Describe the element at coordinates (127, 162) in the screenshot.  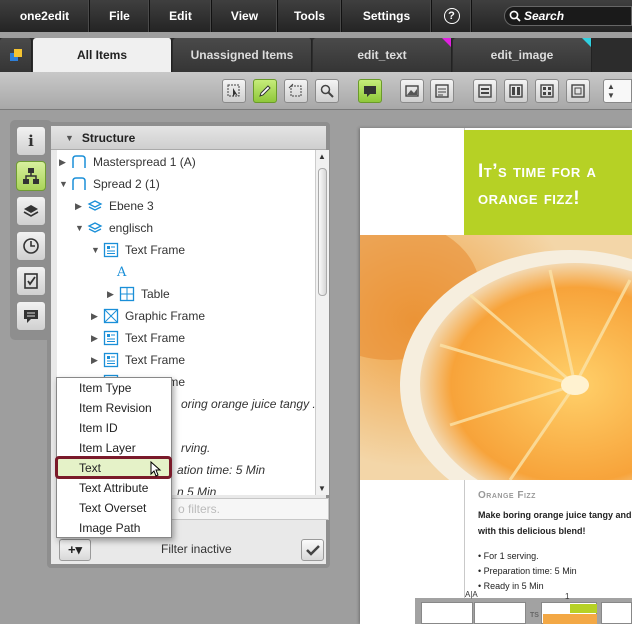
I see `tree-row-masterspread: ▶ Masterspread 1 (A)` at that location.